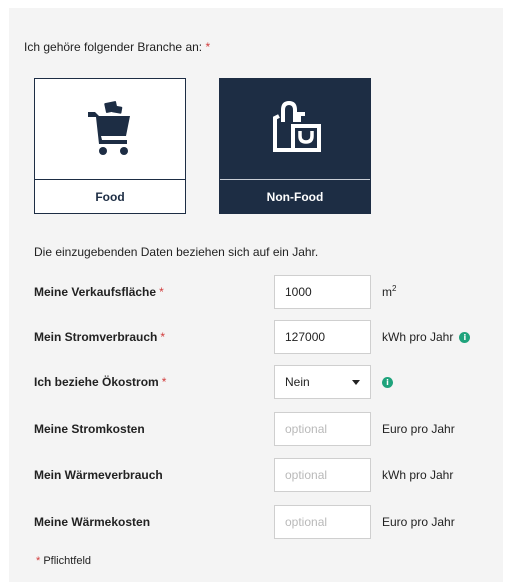  I want to click on stromkosten-label: Meine Stromkosten, so click(89, 429).